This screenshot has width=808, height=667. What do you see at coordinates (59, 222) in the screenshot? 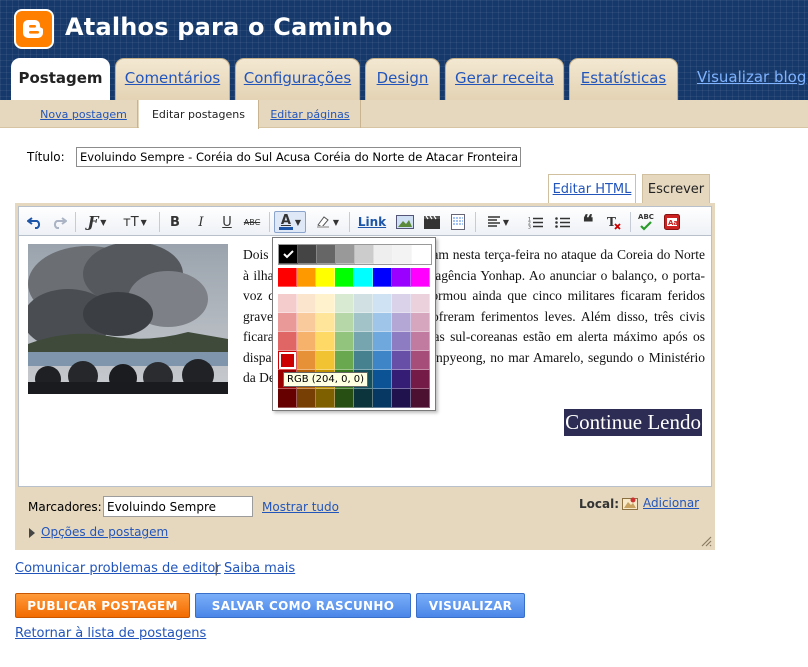
I see `redo-icon` at bounding box center [59, 222].